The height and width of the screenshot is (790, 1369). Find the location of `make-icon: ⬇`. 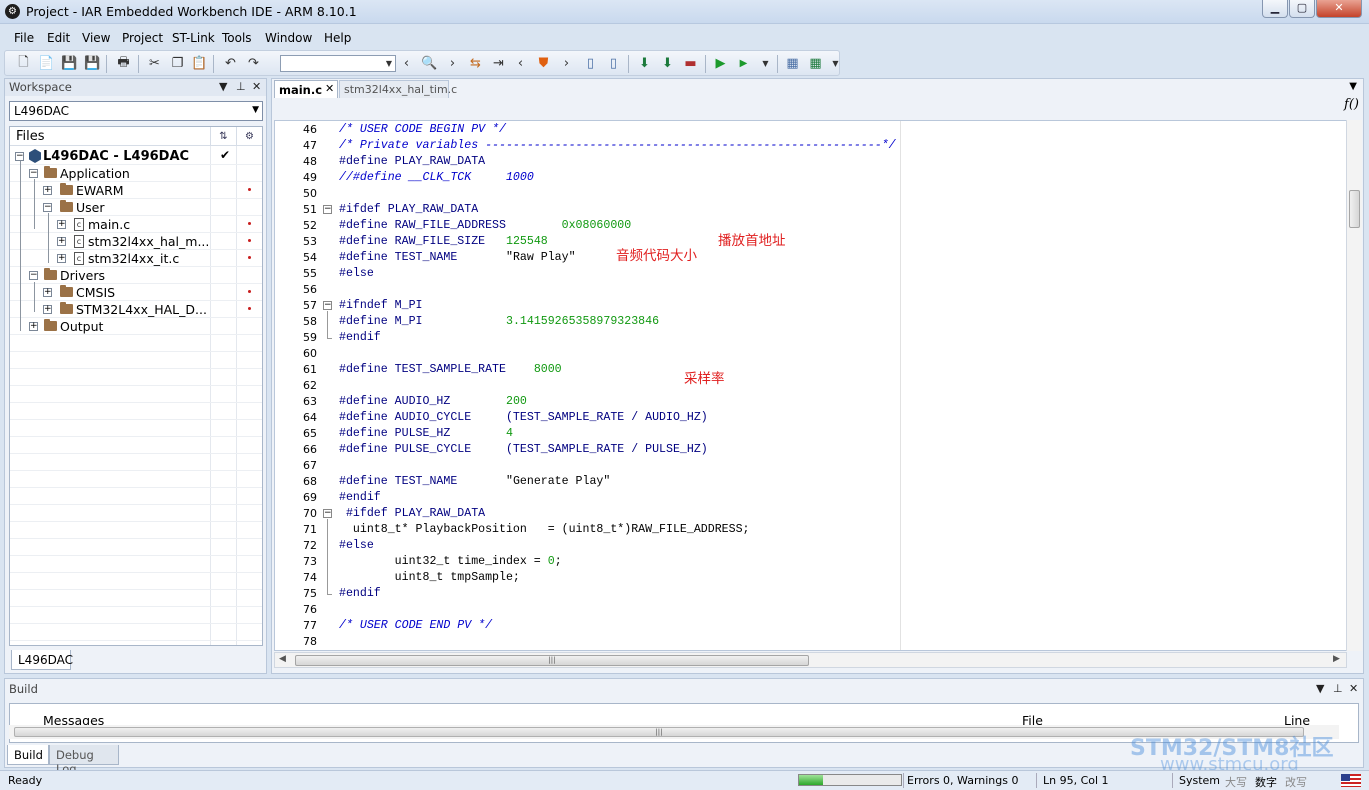

make-icon: ⬇ is located at coordinates (667, 63).